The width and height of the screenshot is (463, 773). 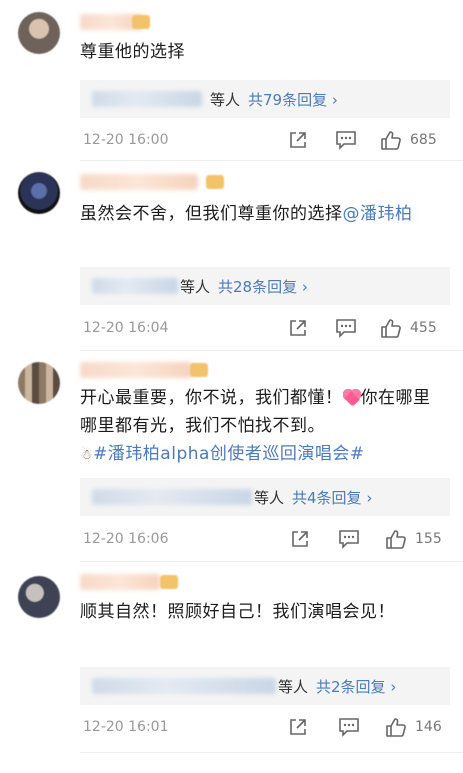 What do you see at coordinates (265, 142) in the screenshot?
I see `comment-meta: 12-20 16:00 685` at bounding box center [265, 142].